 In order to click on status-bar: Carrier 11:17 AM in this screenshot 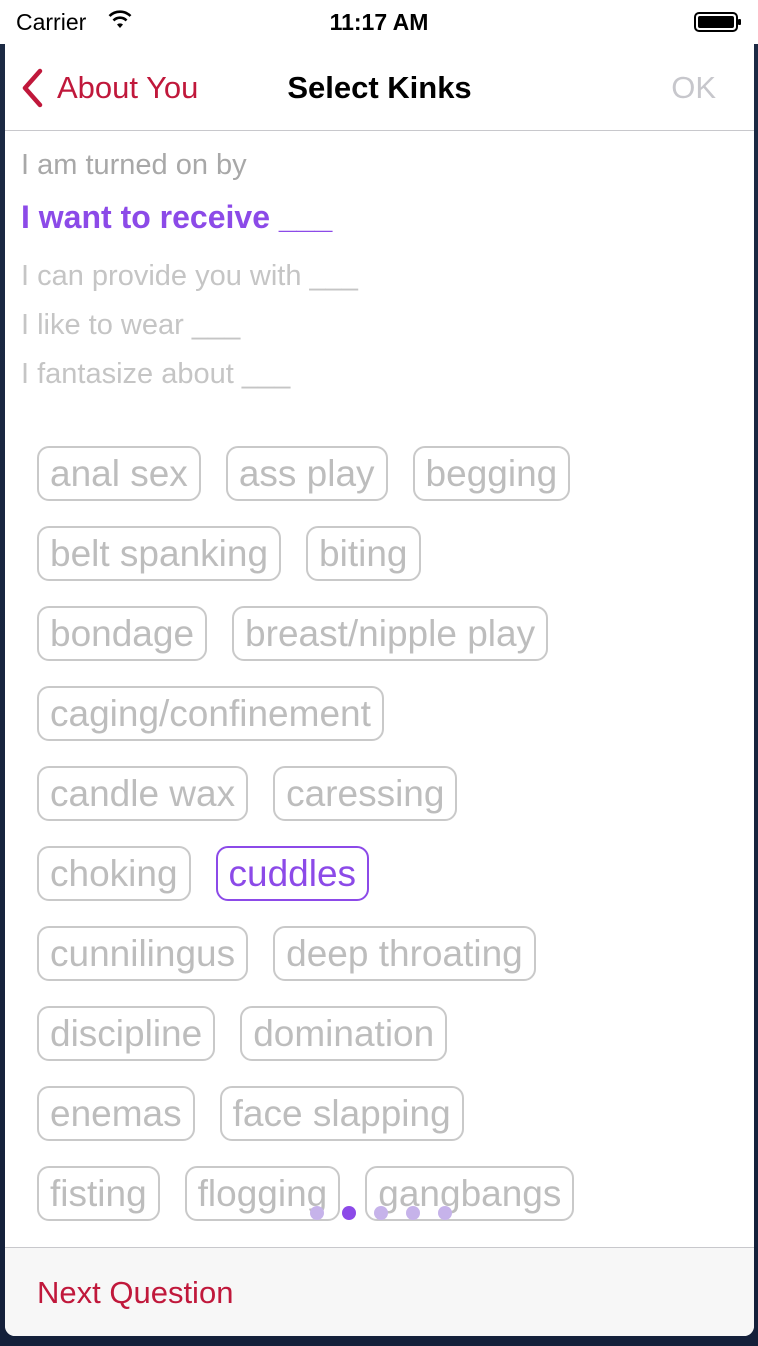, I will do `click(379, 22)`.